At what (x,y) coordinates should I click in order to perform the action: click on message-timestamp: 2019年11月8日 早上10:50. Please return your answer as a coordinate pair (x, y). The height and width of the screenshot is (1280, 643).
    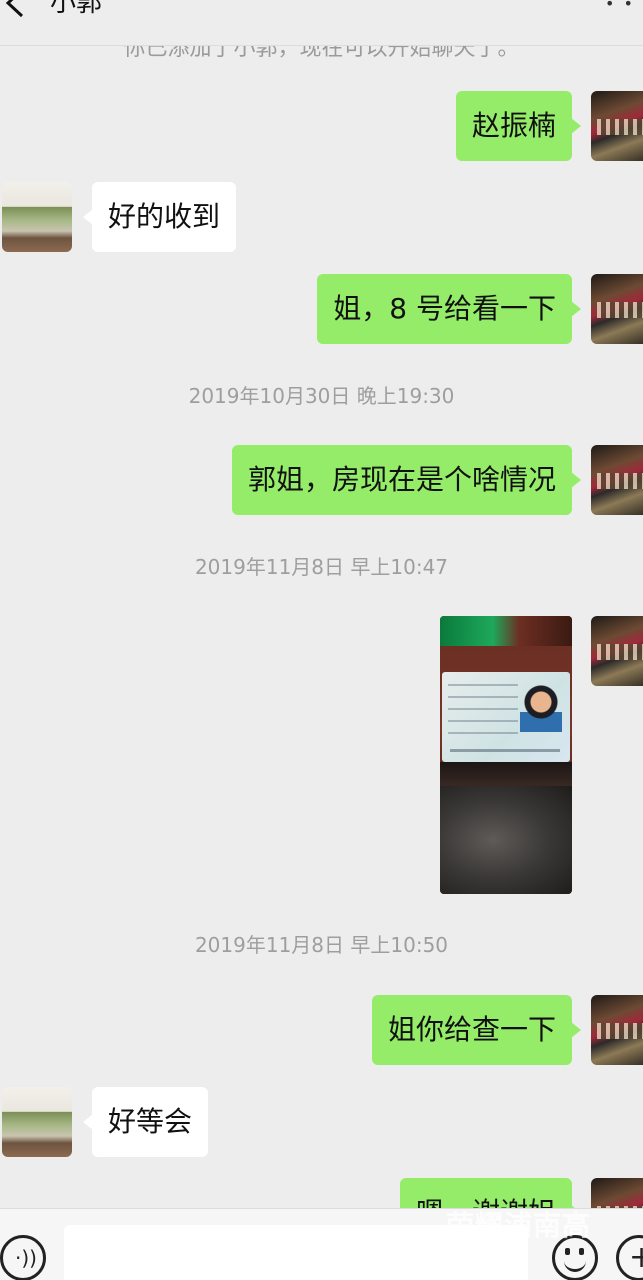
    Looking at the image, I should click on (321, 945).